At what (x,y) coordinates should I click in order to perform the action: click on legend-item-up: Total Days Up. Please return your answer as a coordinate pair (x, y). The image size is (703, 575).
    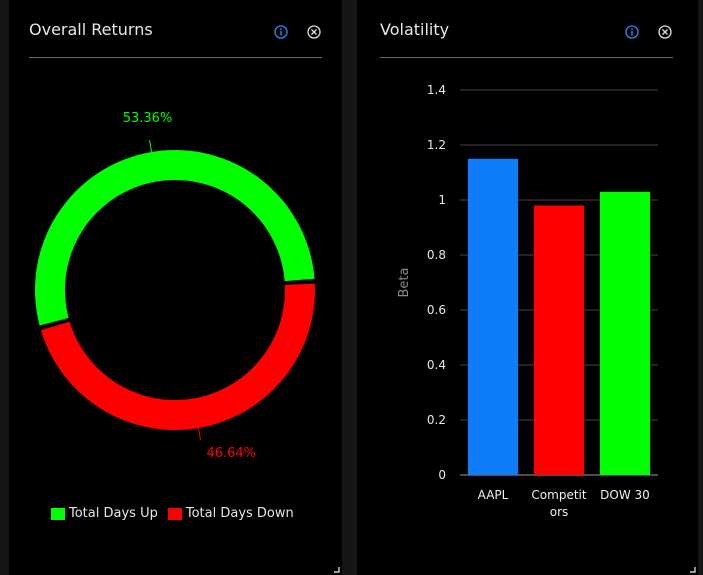
    Looking at the image, I should click on (104, 513).